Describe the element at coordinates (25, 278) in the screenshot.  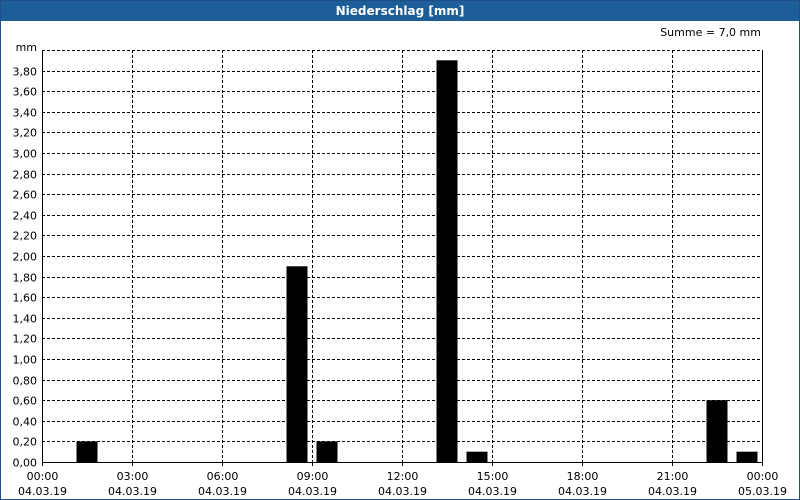
I see `y-tick-label: 1,80` at that location.